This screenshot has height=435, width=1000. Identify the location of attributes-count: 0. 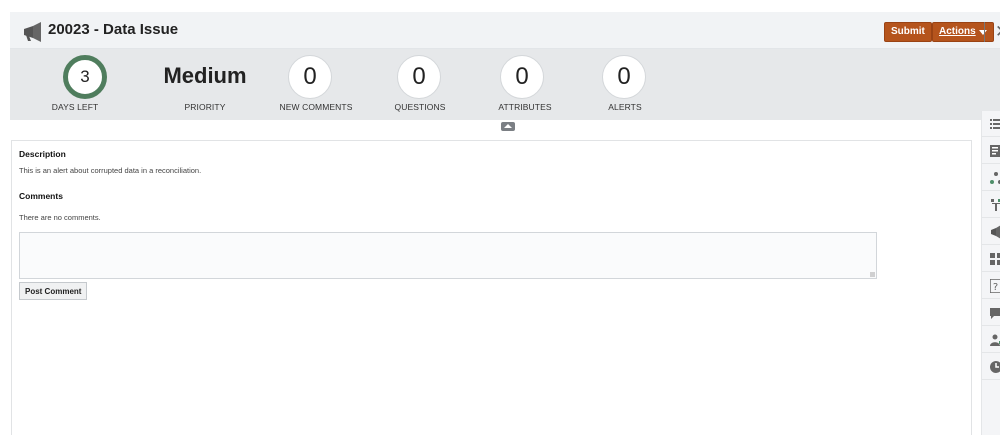
(522, 77).